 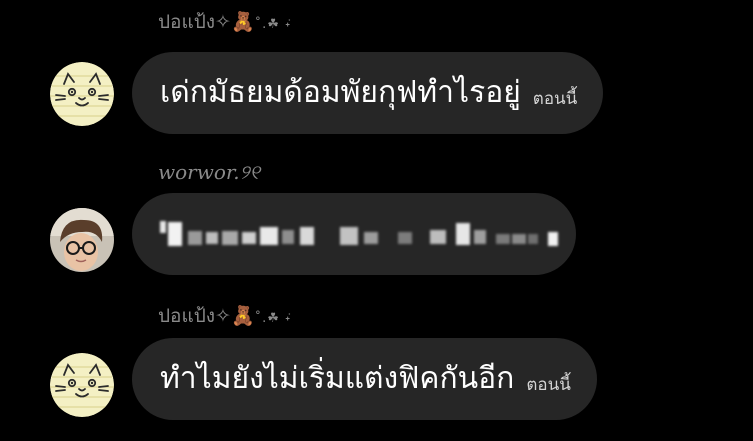 I want to click on profile-photo-icon, so click(x=82, y=240).